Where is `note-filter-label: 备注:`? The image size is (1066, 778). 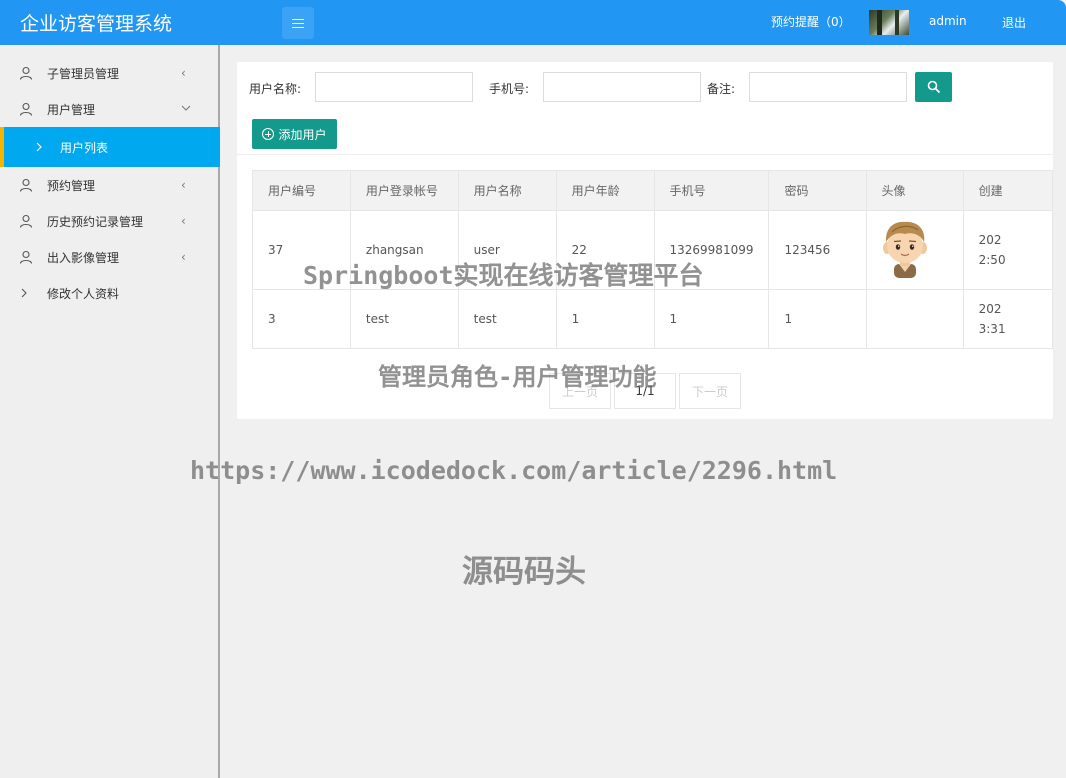
note-filter-label: 备注: is located at coordinates (721, 89).